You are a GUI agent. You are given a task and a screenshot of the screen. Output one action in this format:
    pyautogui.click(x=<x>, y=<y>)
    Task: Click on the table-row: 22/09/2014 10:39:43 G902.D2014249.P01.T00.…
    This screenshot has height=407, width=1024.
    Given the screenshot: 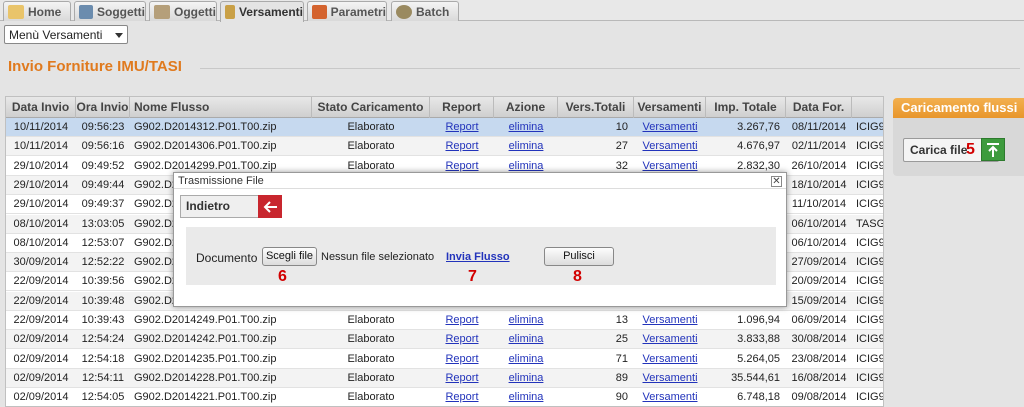 What is the action you would take?
    pyautogui.click(x=444, y=320)
    